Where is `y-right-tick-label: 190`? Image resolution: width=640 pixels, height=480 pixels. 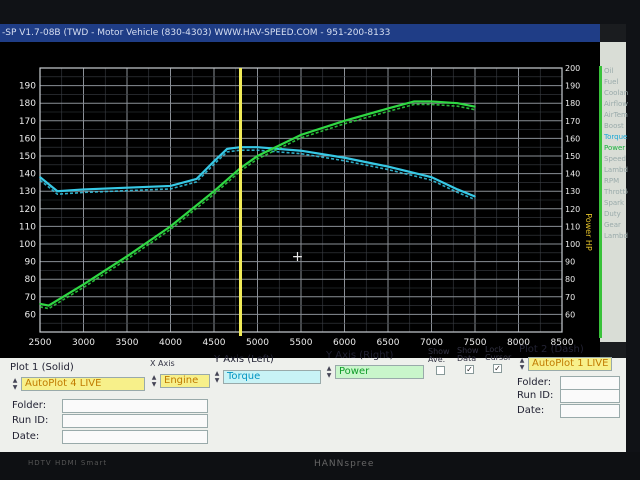
y-right-tick-label: 190 is located at coordinates (572, 86).